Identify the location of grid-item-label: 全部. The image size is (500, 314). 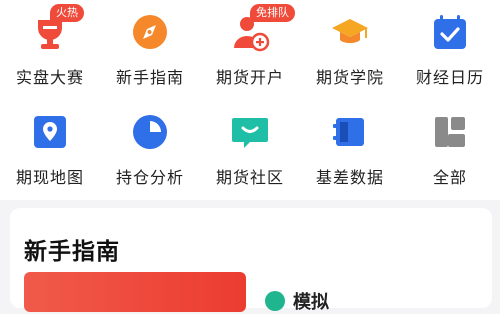
(449, 177).